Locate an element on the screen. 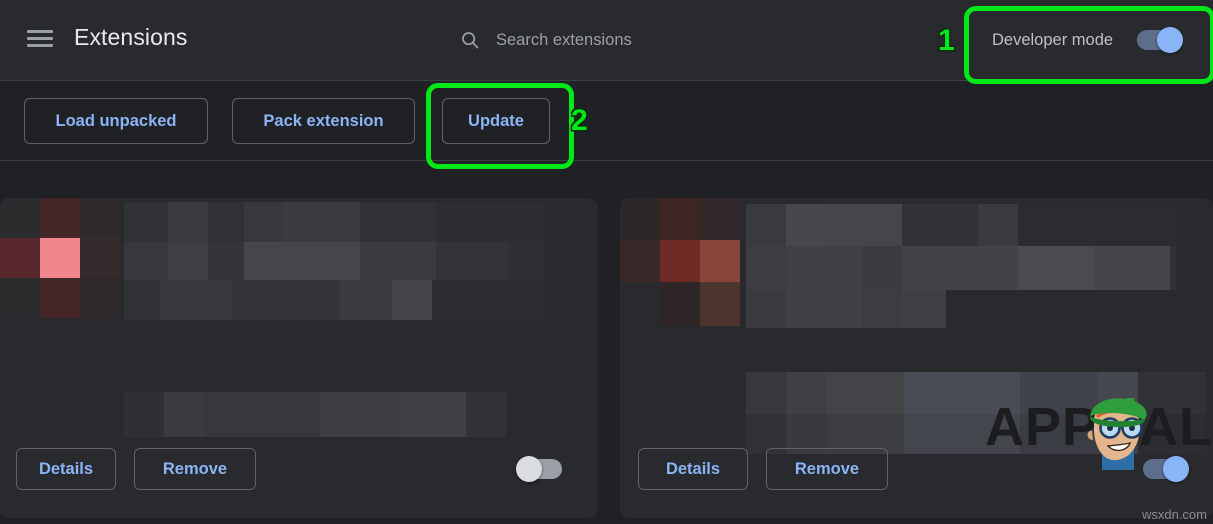  hamburger-menu-icon is located at coordinates (40, 39).